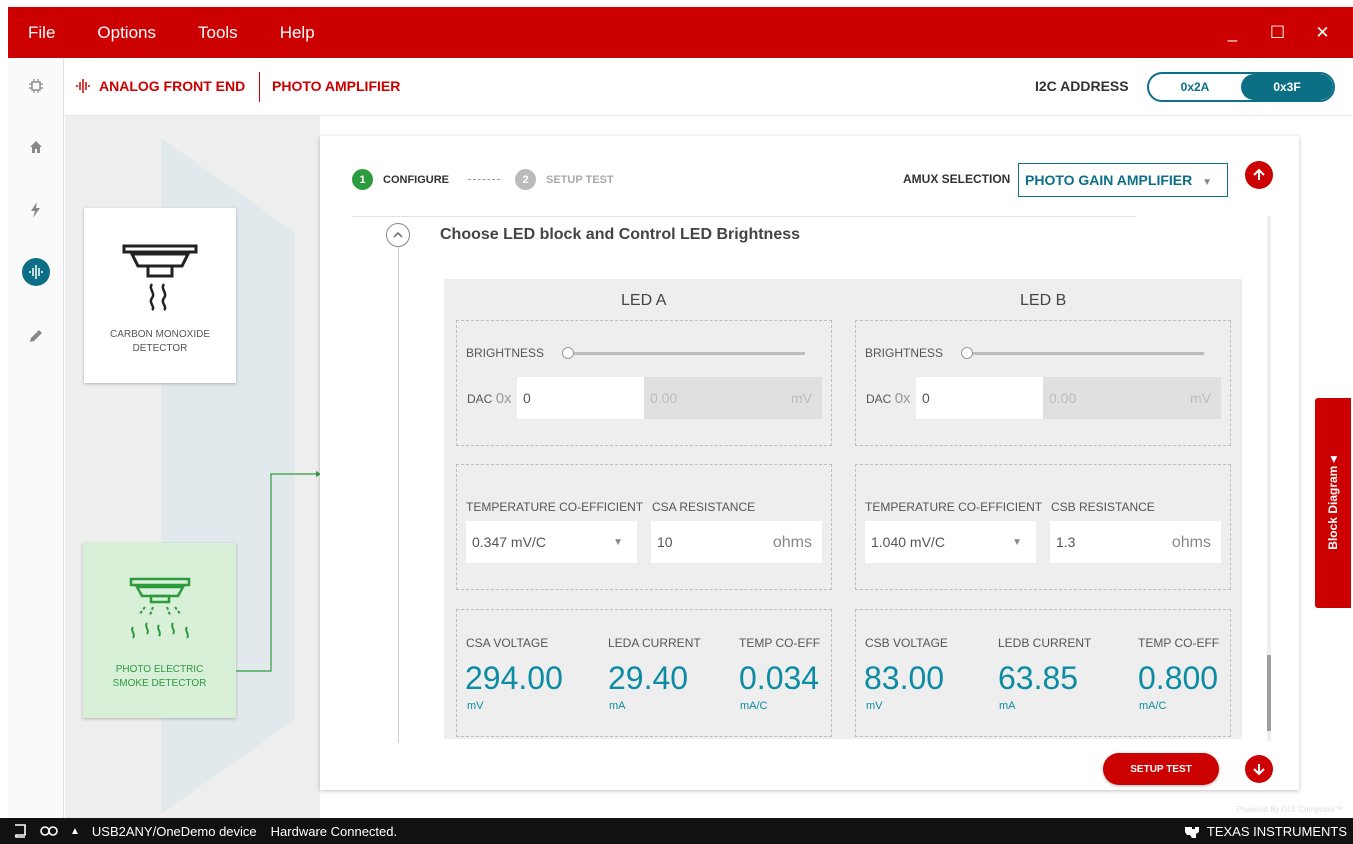 This screenshot has height=844, width=1353. Describe the element at coordinates (704, 507) in the screenshot. I see `led-a-res-label: CSA RESISTANCE` at that location.